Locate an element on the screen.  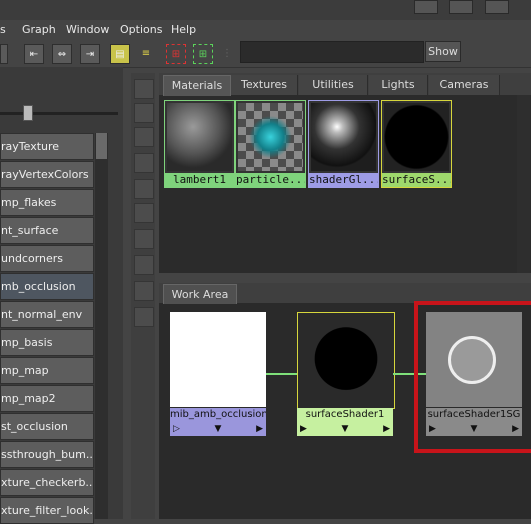
material-swatch: lambert1 is located at coordinates (199, 144).